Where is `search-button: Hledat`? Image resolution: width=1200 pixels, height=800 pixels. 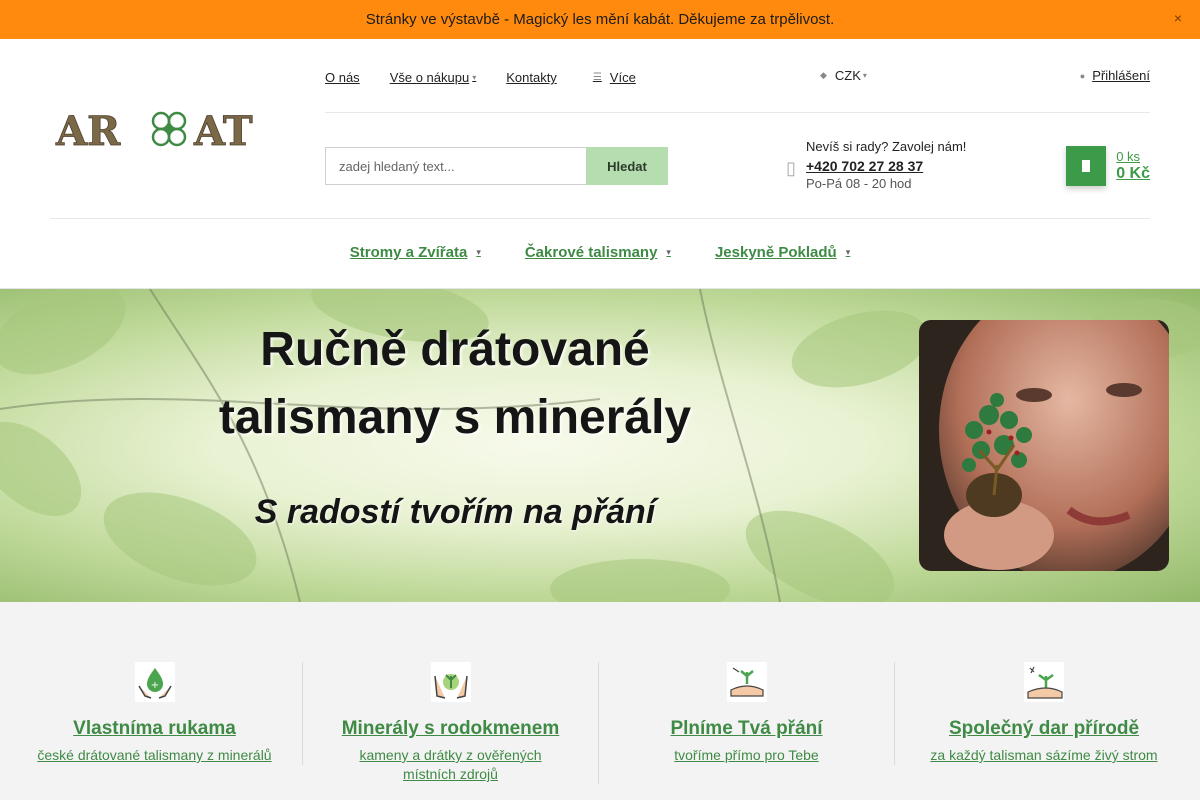
search-button: Hledat is located at coordinates (627, 166).